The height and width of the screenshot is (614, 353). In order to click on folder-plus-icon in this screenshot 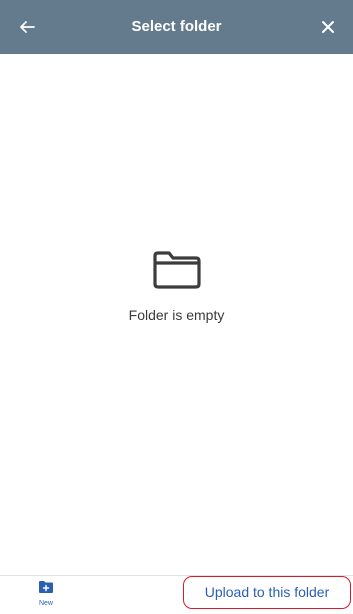, I will do `click(46, 587)`.